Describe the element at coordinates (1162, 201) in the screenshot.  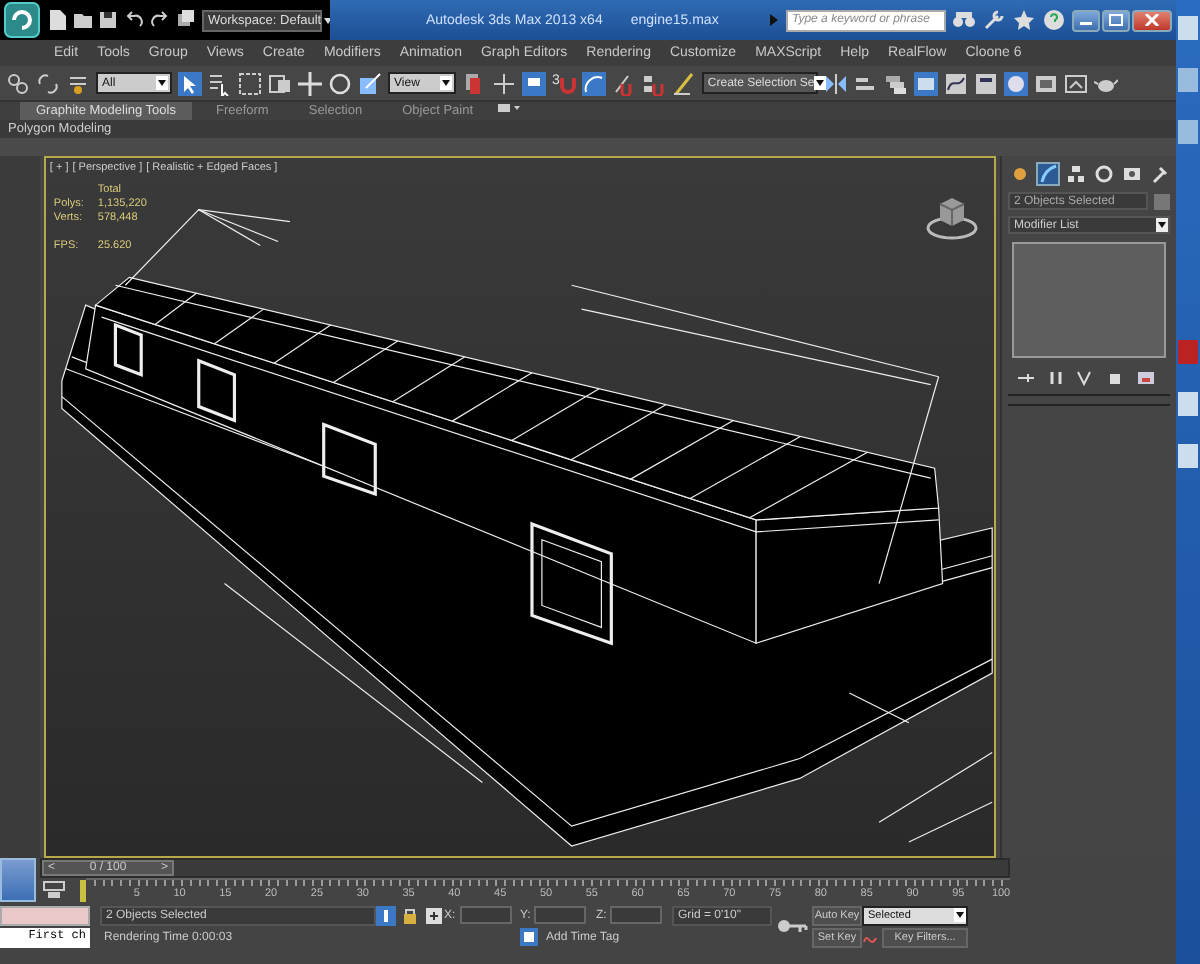
I see `object-color-swatch` at that location.